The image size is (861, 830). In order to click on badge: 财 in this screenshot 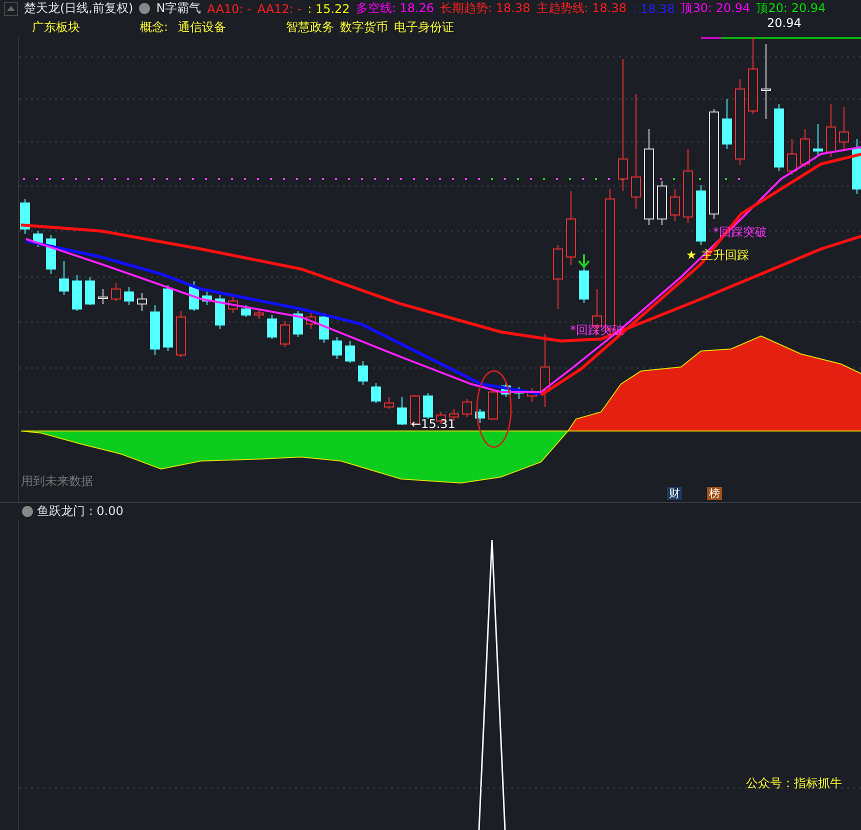, I will do `click(674, 493)`.